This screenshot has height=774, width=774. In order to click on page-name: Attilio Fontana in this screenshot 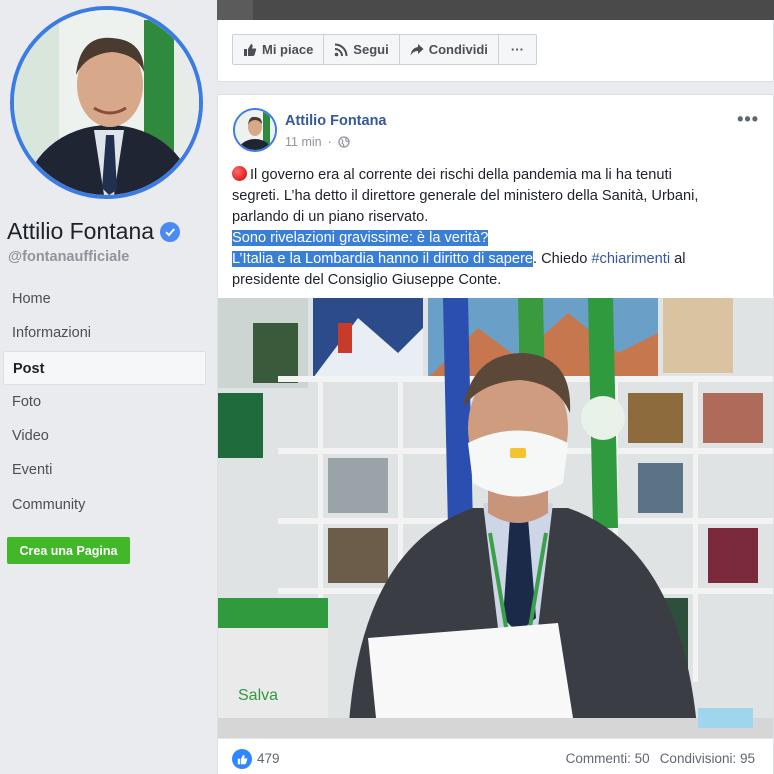, I will do `click(94, 231)`.